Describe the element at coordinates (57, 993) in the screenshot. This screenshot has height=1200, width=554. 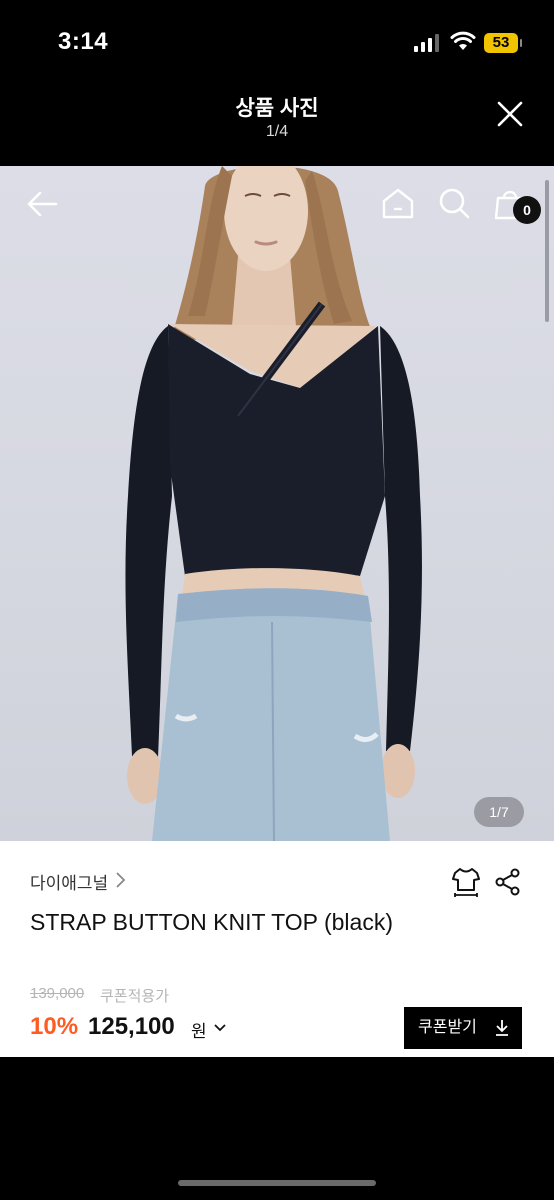
I see `original-price: 139,000` at that location.